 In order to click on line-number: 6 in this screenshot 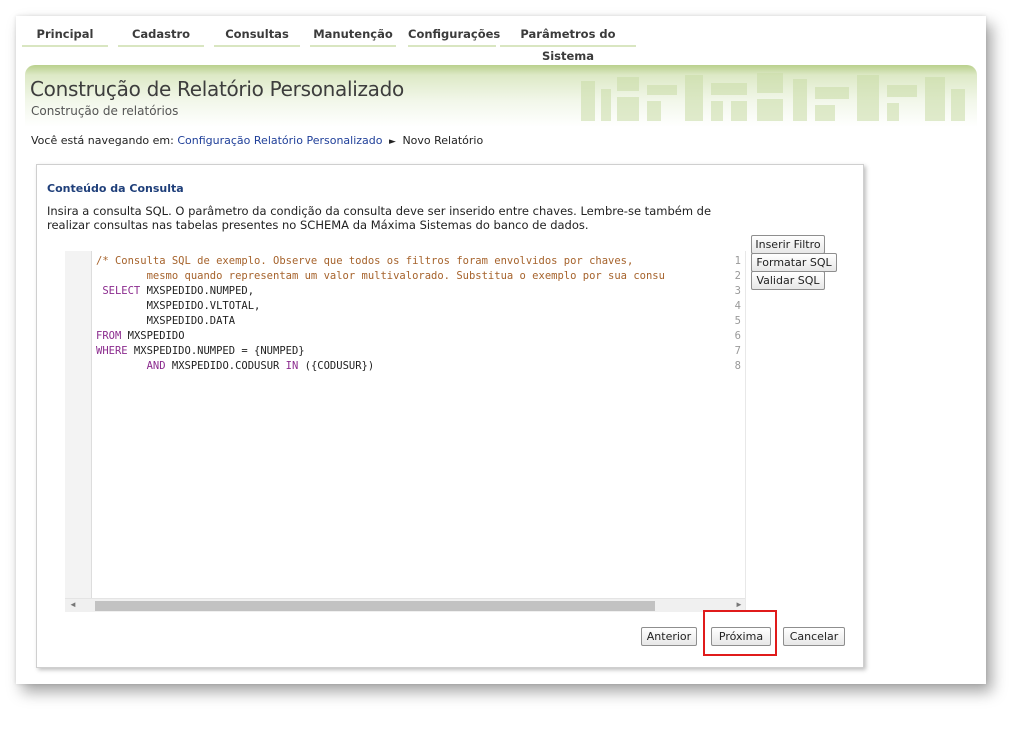, I will do `click(737, 336)`.